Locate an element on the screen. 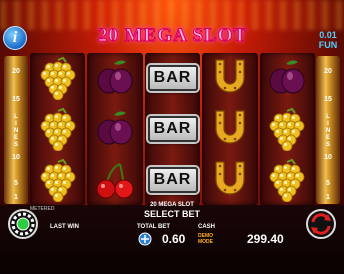  select-bet-button: SELECT BET is located at coordinates (172, 214).